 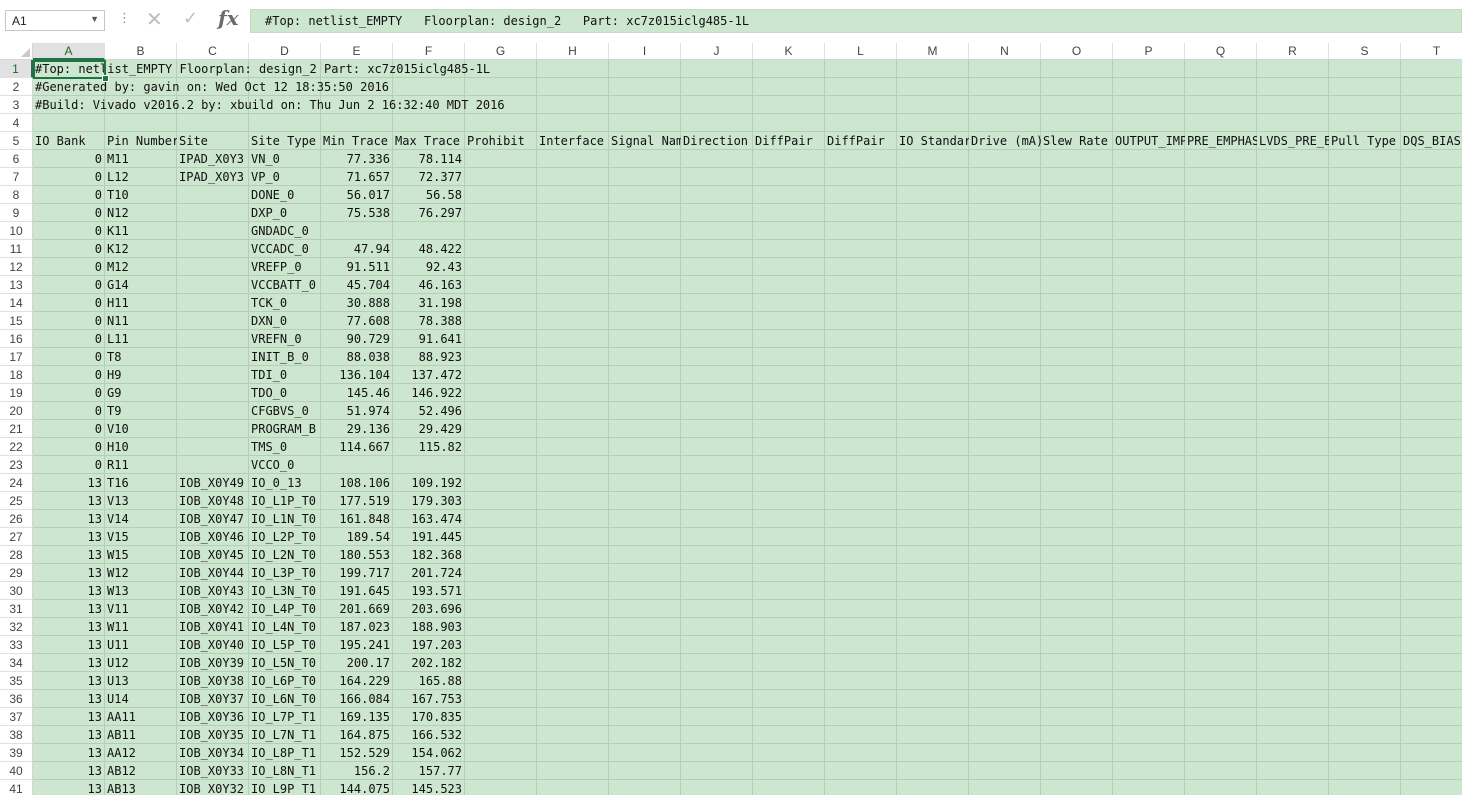 I want to click on row-header-34: 34, so click(x=16, y=663).